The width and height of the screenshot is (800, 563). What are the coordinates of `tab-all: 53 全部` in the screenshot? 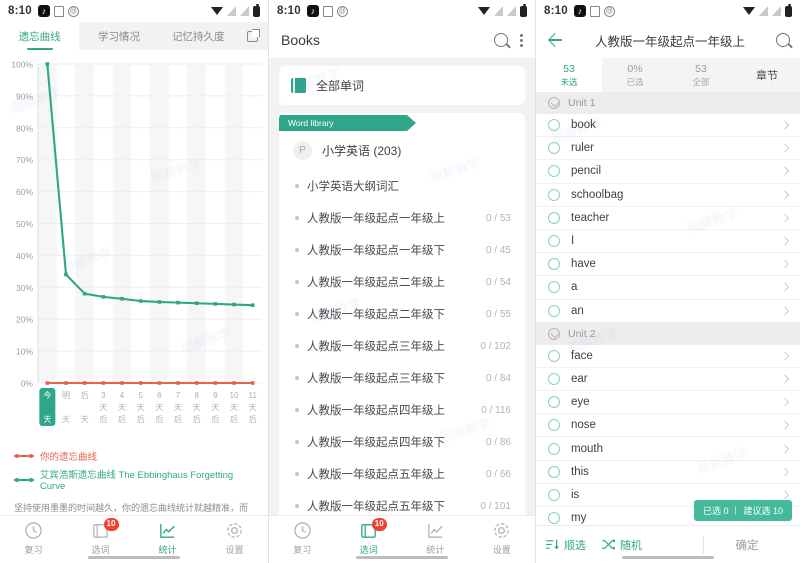 It's located at (701, 75).